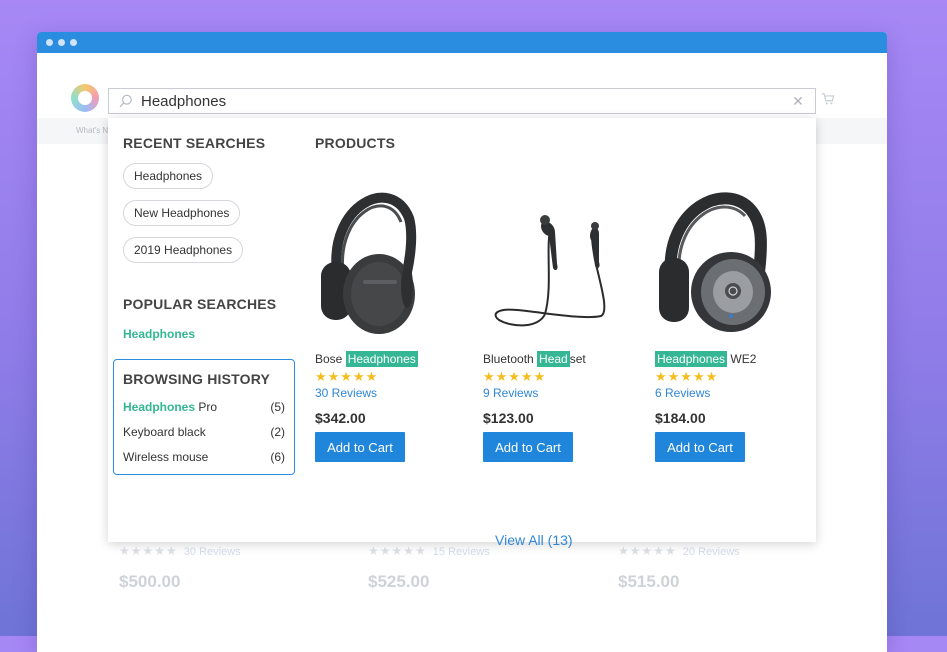  I want to click on product-name: Headphones WE2, so click(735, 359).